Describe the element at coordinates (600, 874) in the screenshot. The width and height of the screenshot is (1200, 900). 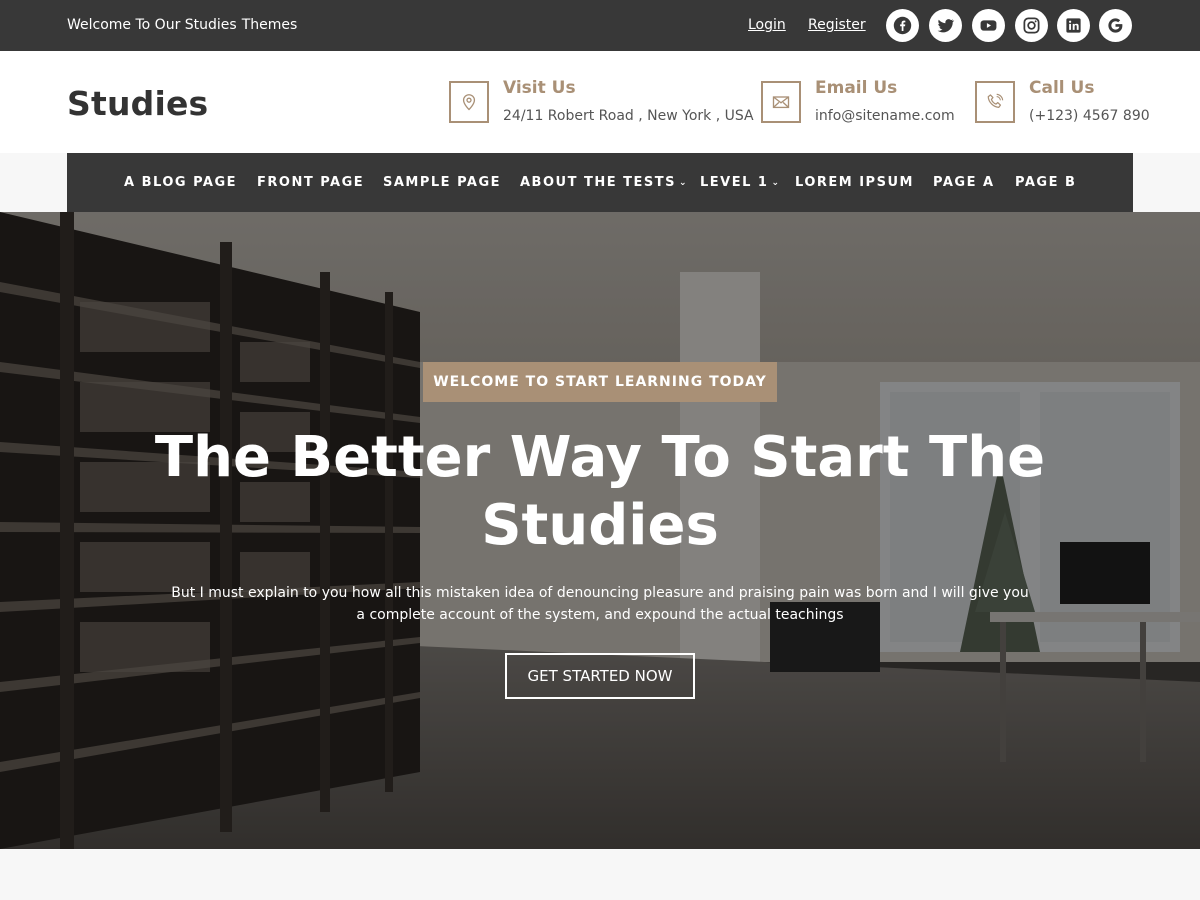
I see `next-section` at that location.